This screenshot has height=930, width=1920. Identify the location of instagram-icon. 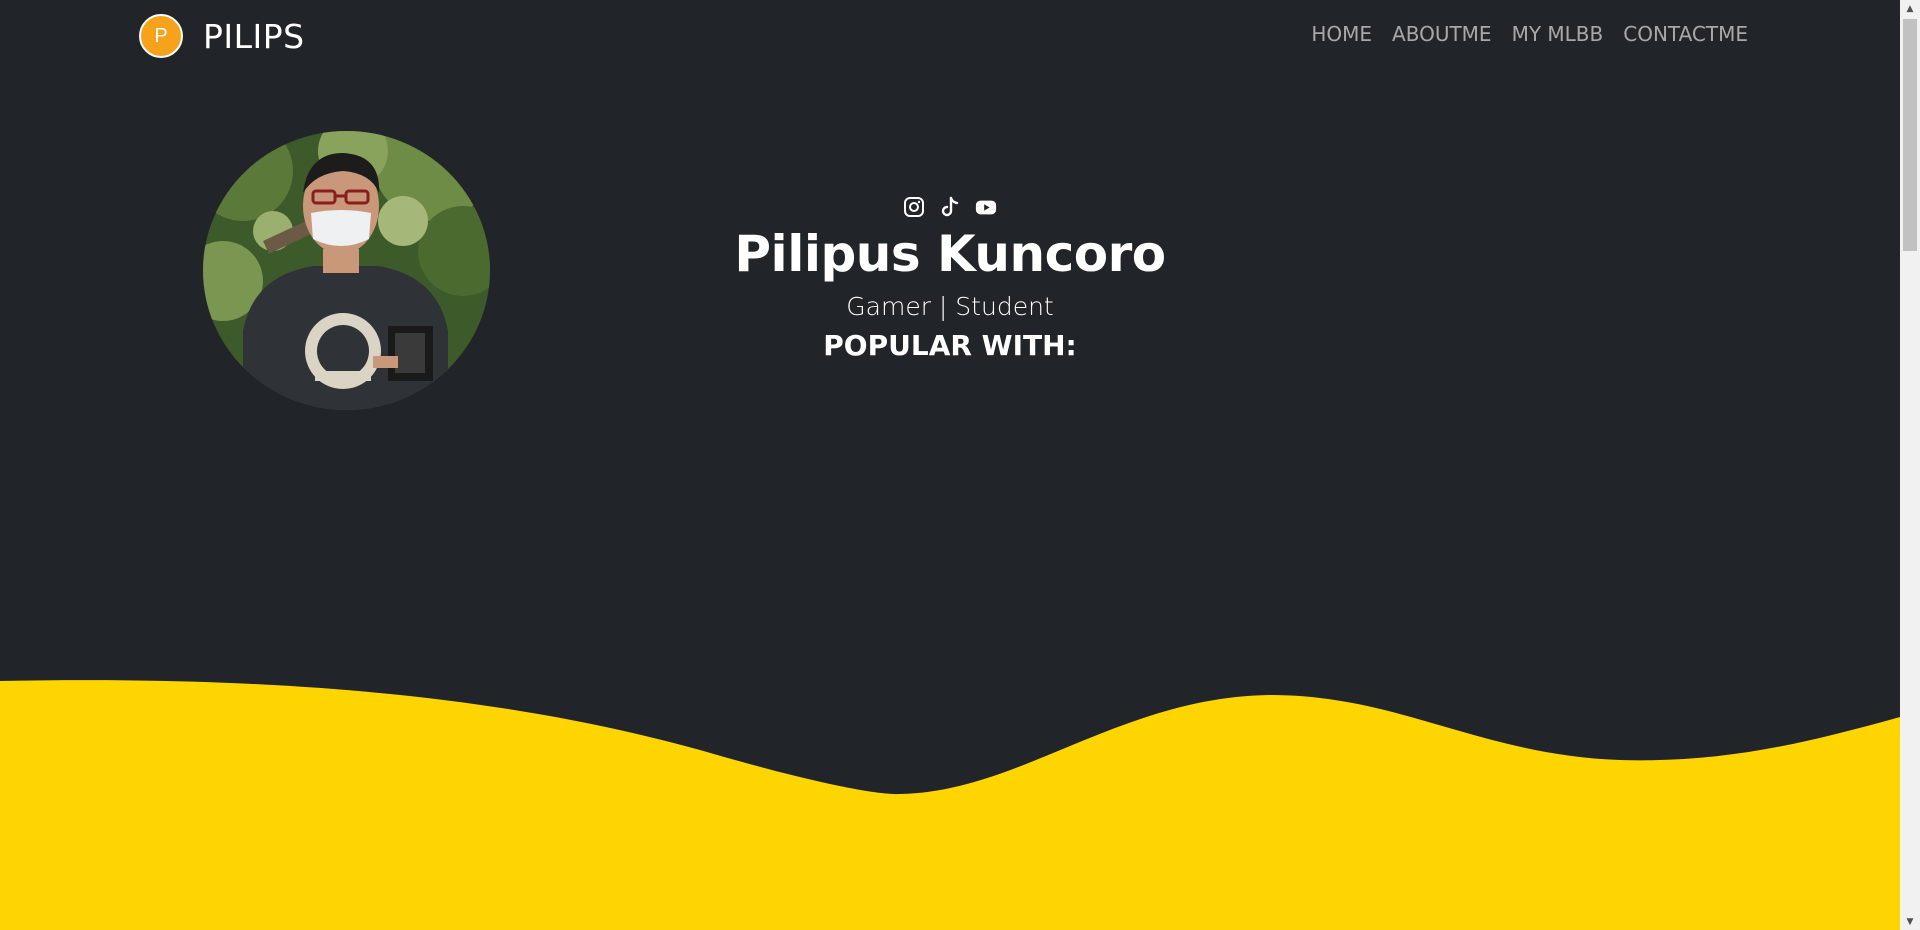
(914, 207).